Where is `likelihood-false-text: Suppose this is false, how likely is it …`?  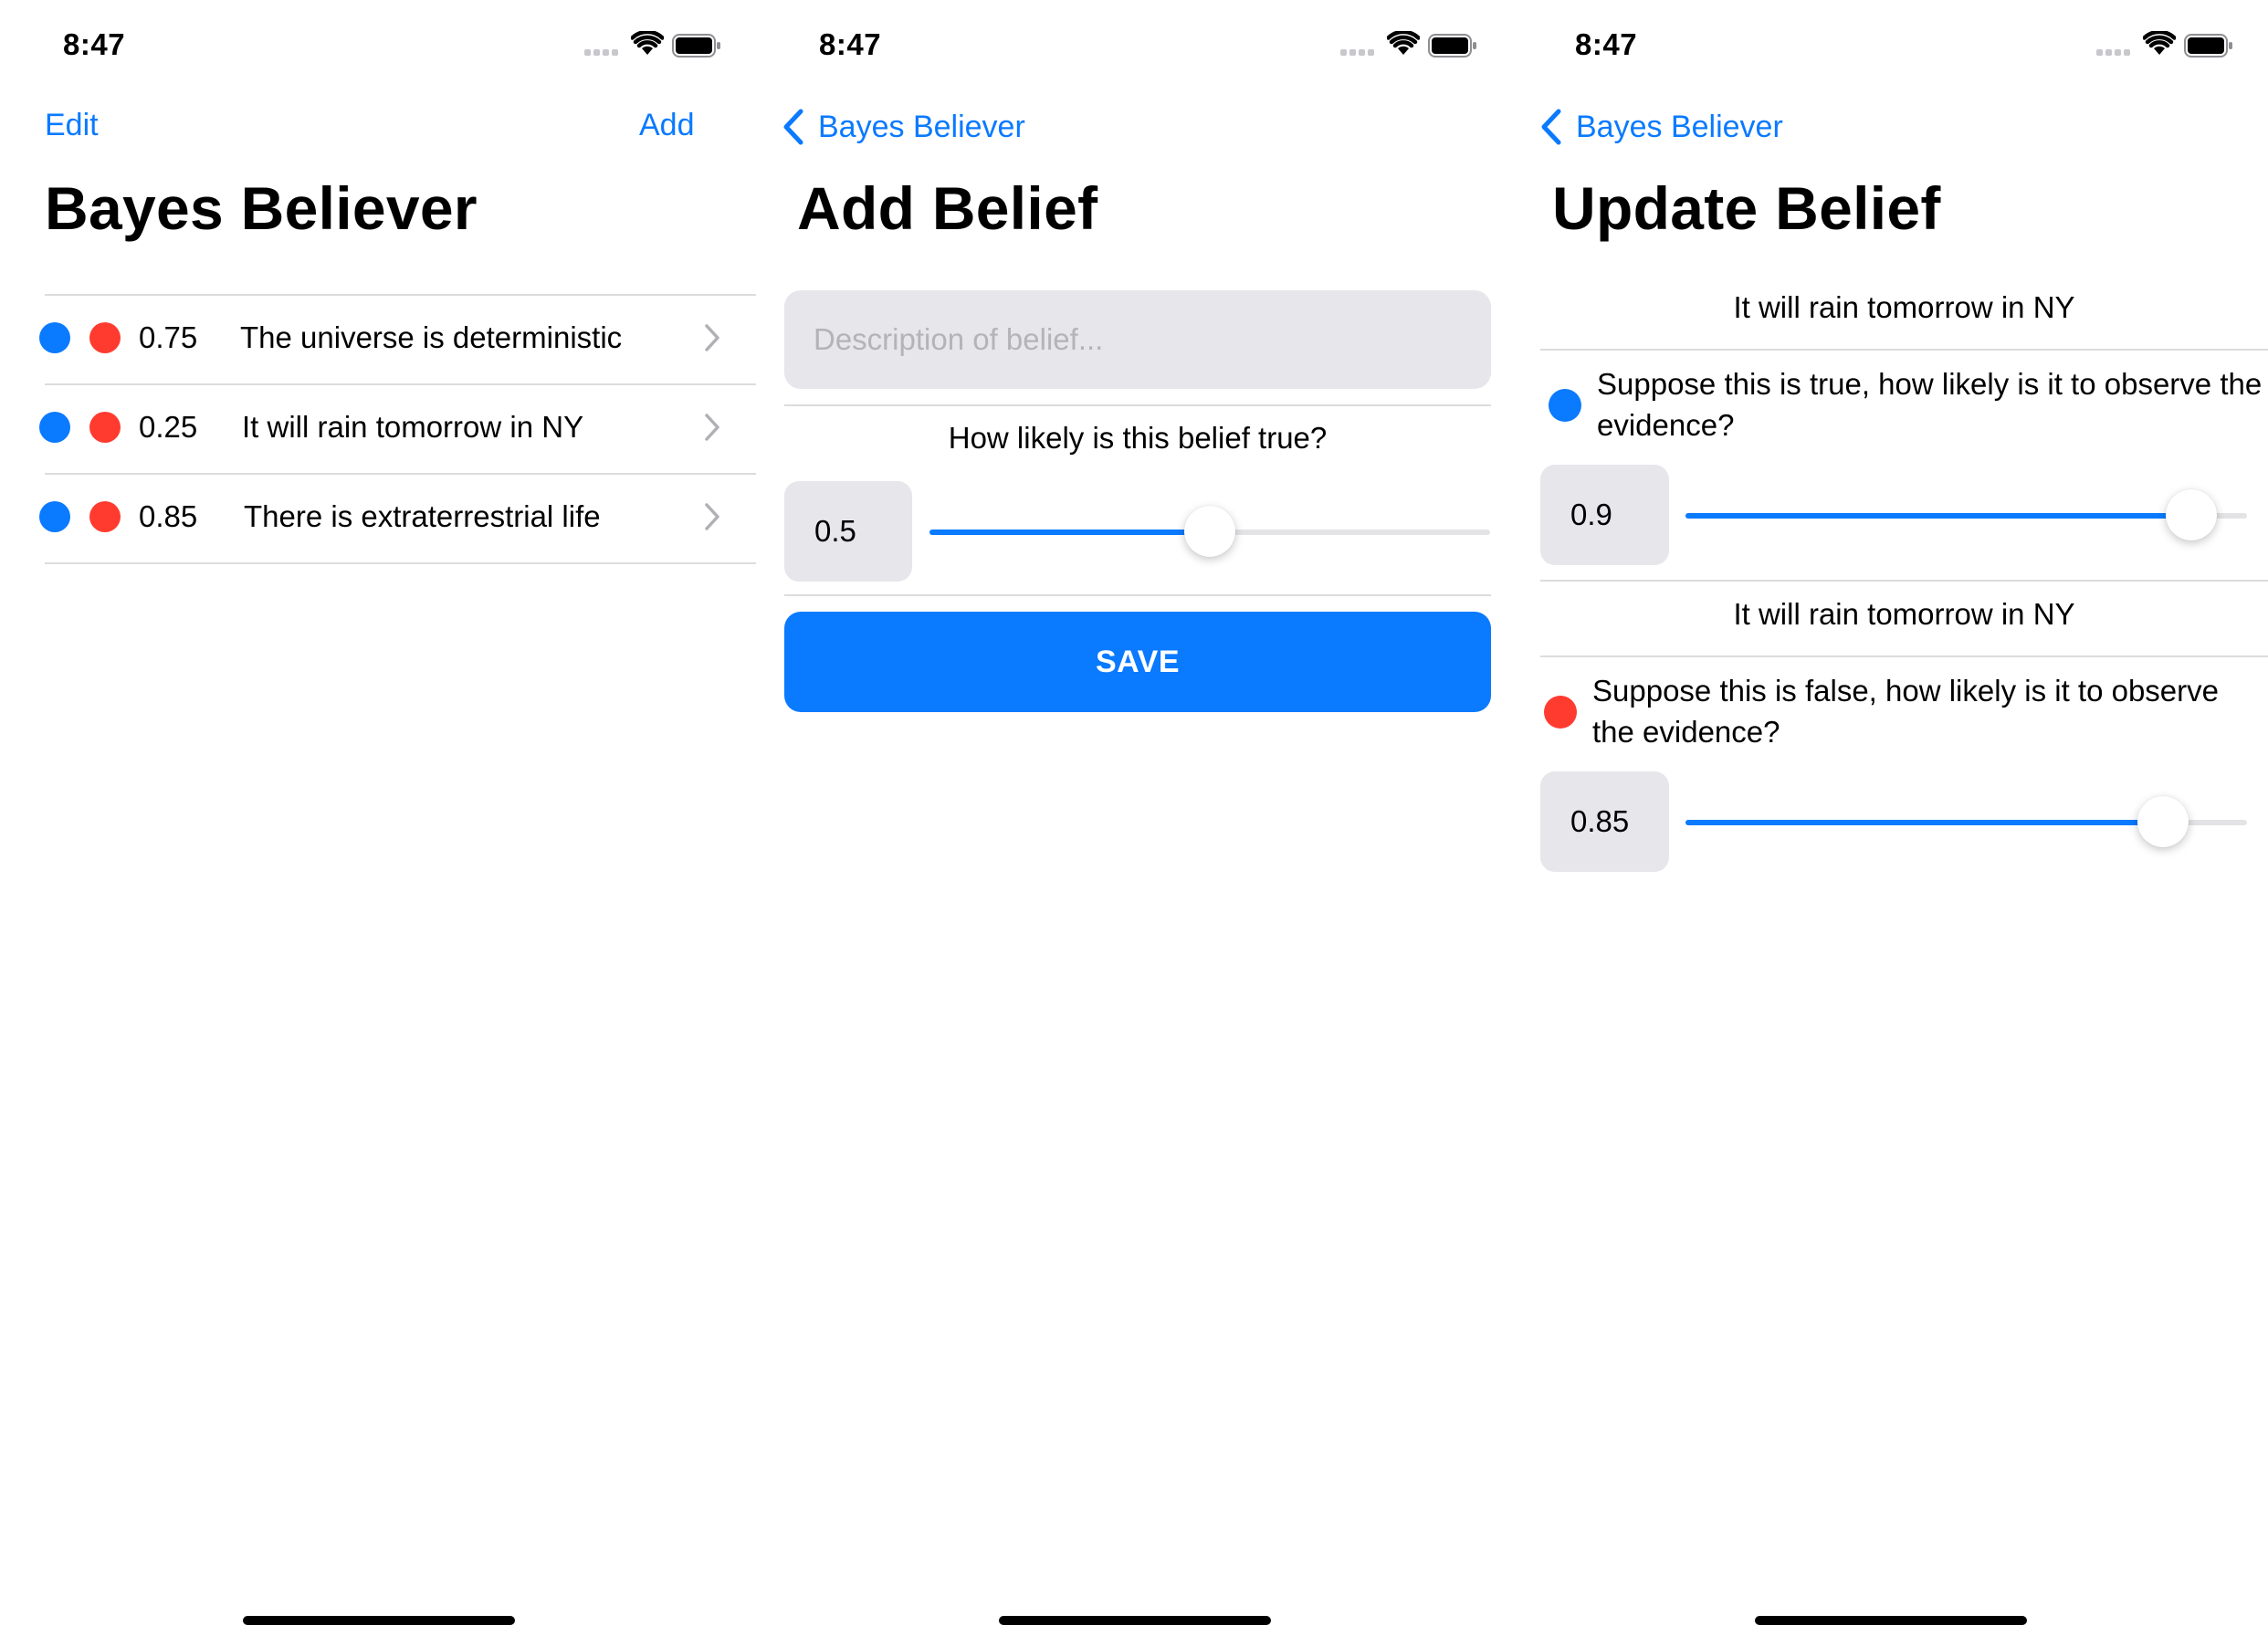 likelihood-false-text: Suppose this is false, how likely is it … is located at coordinates (1906, 711).